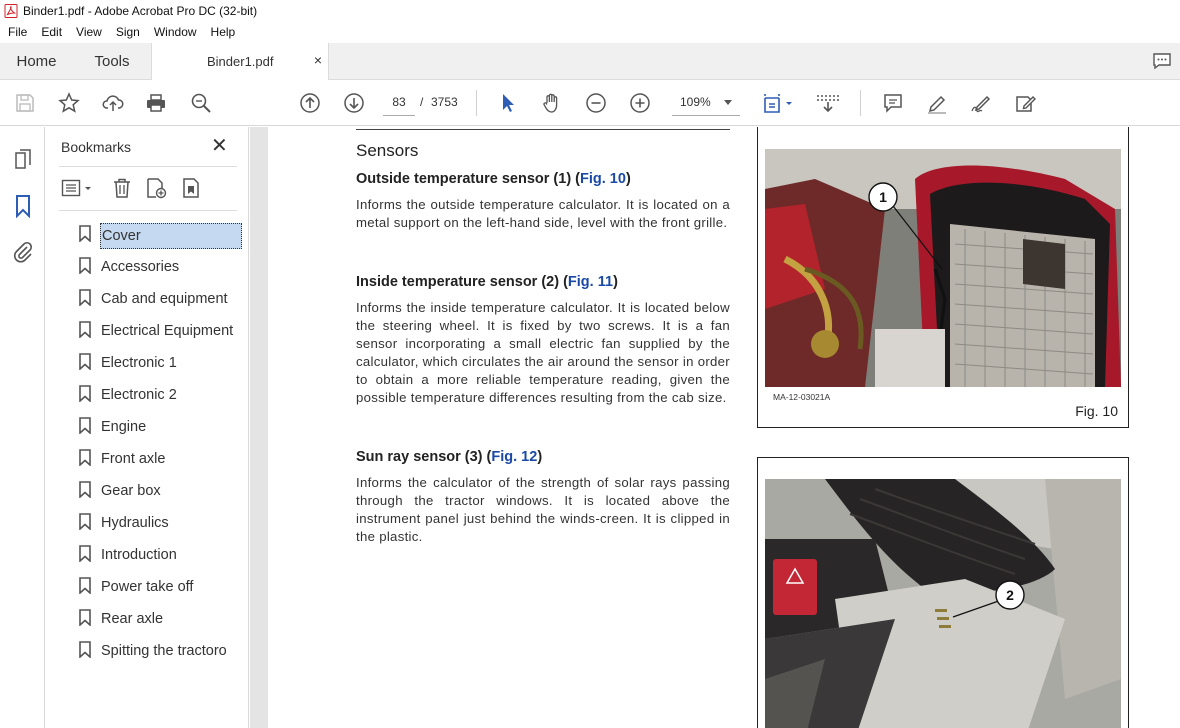 The width and height of the screenshot is (1180, 728). Describe the element at coordinates (476, 103) in the screenshot. I see `toolbar-divider` at that location.